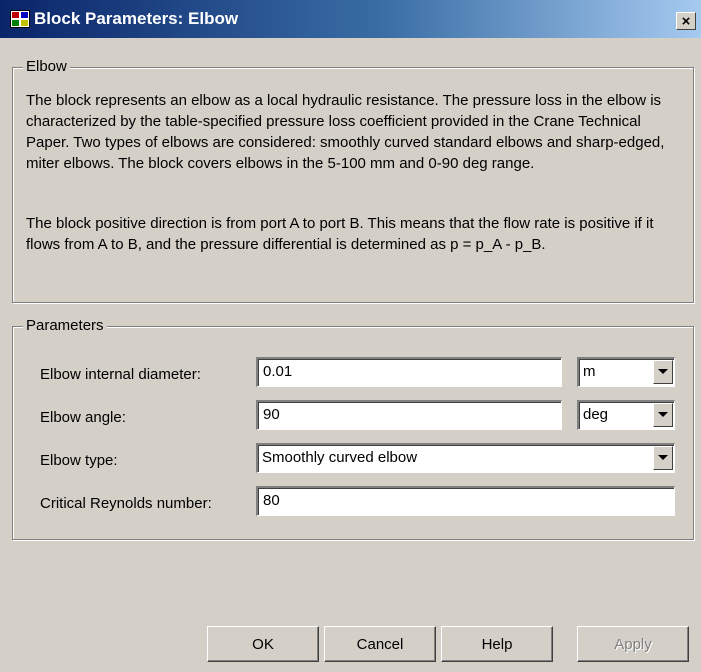  Describe the element at coordinates (626, 415) in the screenshot. I see `elbow-angle-unit-select: deg` at that location.